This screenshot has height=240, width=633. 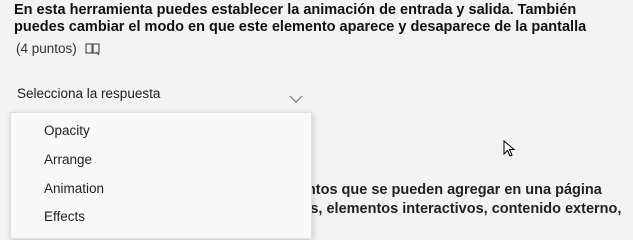 What do you see at coordinates (93, 49) in the screenshot?
I see `immersive-reader-icon` at bounding box center [93, 49].